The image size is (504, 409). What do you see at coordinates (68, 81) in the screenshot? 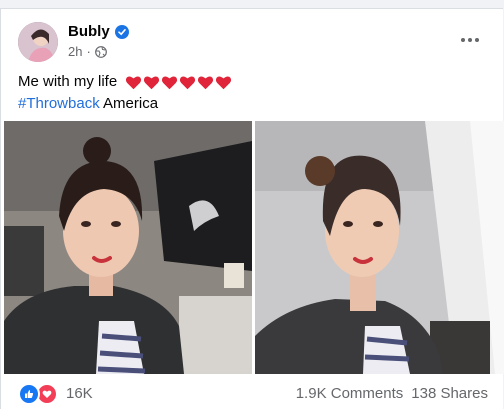
I see `post-caption: Me with my life` at bounding box center [68, 81].